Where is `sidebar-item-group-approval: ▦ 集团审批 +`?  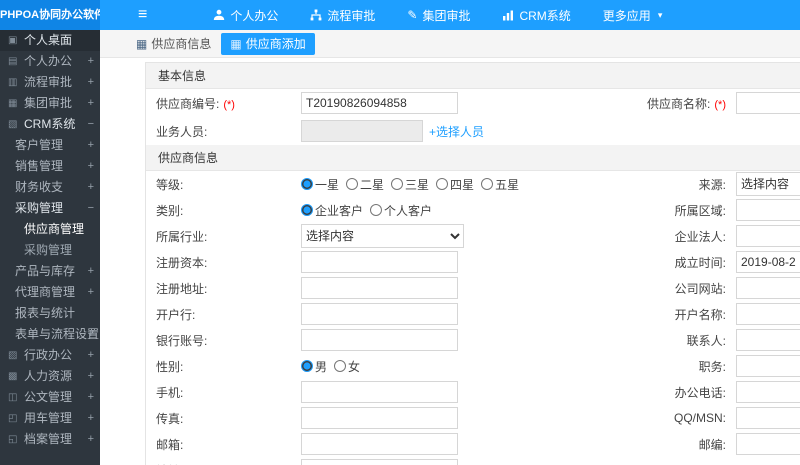 sidebar-item-group-approval: ▦ 集团审批 + is located at coordinates (50, 103).